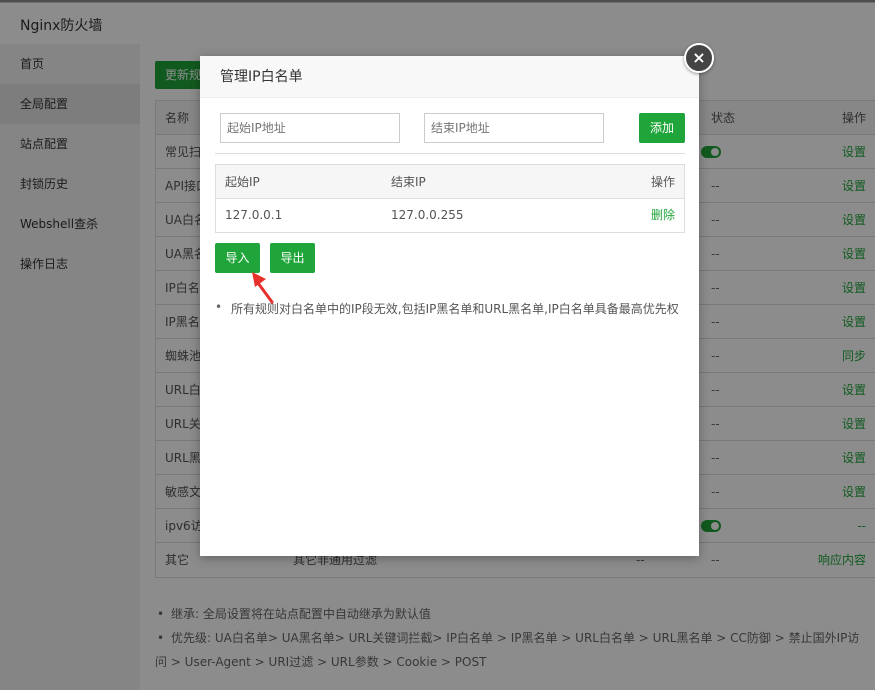 This screenshot has height=690, width=875. What do you see at coordinates (427, 215) in the screenshot?
I see `end-ip-cell: 127.0.0.255` at bounding box center [427, 215].